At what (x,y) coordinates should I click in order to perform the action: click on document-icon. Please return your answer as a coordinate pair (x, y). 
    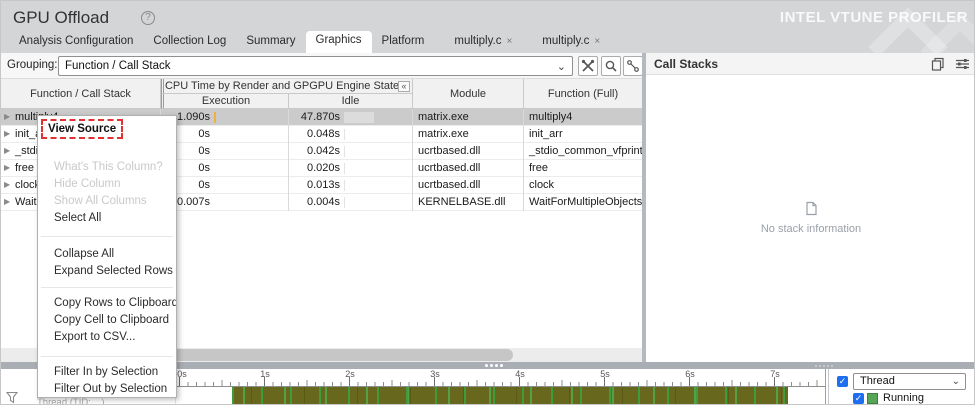
    Looking at the image, I should click on (811, 208).